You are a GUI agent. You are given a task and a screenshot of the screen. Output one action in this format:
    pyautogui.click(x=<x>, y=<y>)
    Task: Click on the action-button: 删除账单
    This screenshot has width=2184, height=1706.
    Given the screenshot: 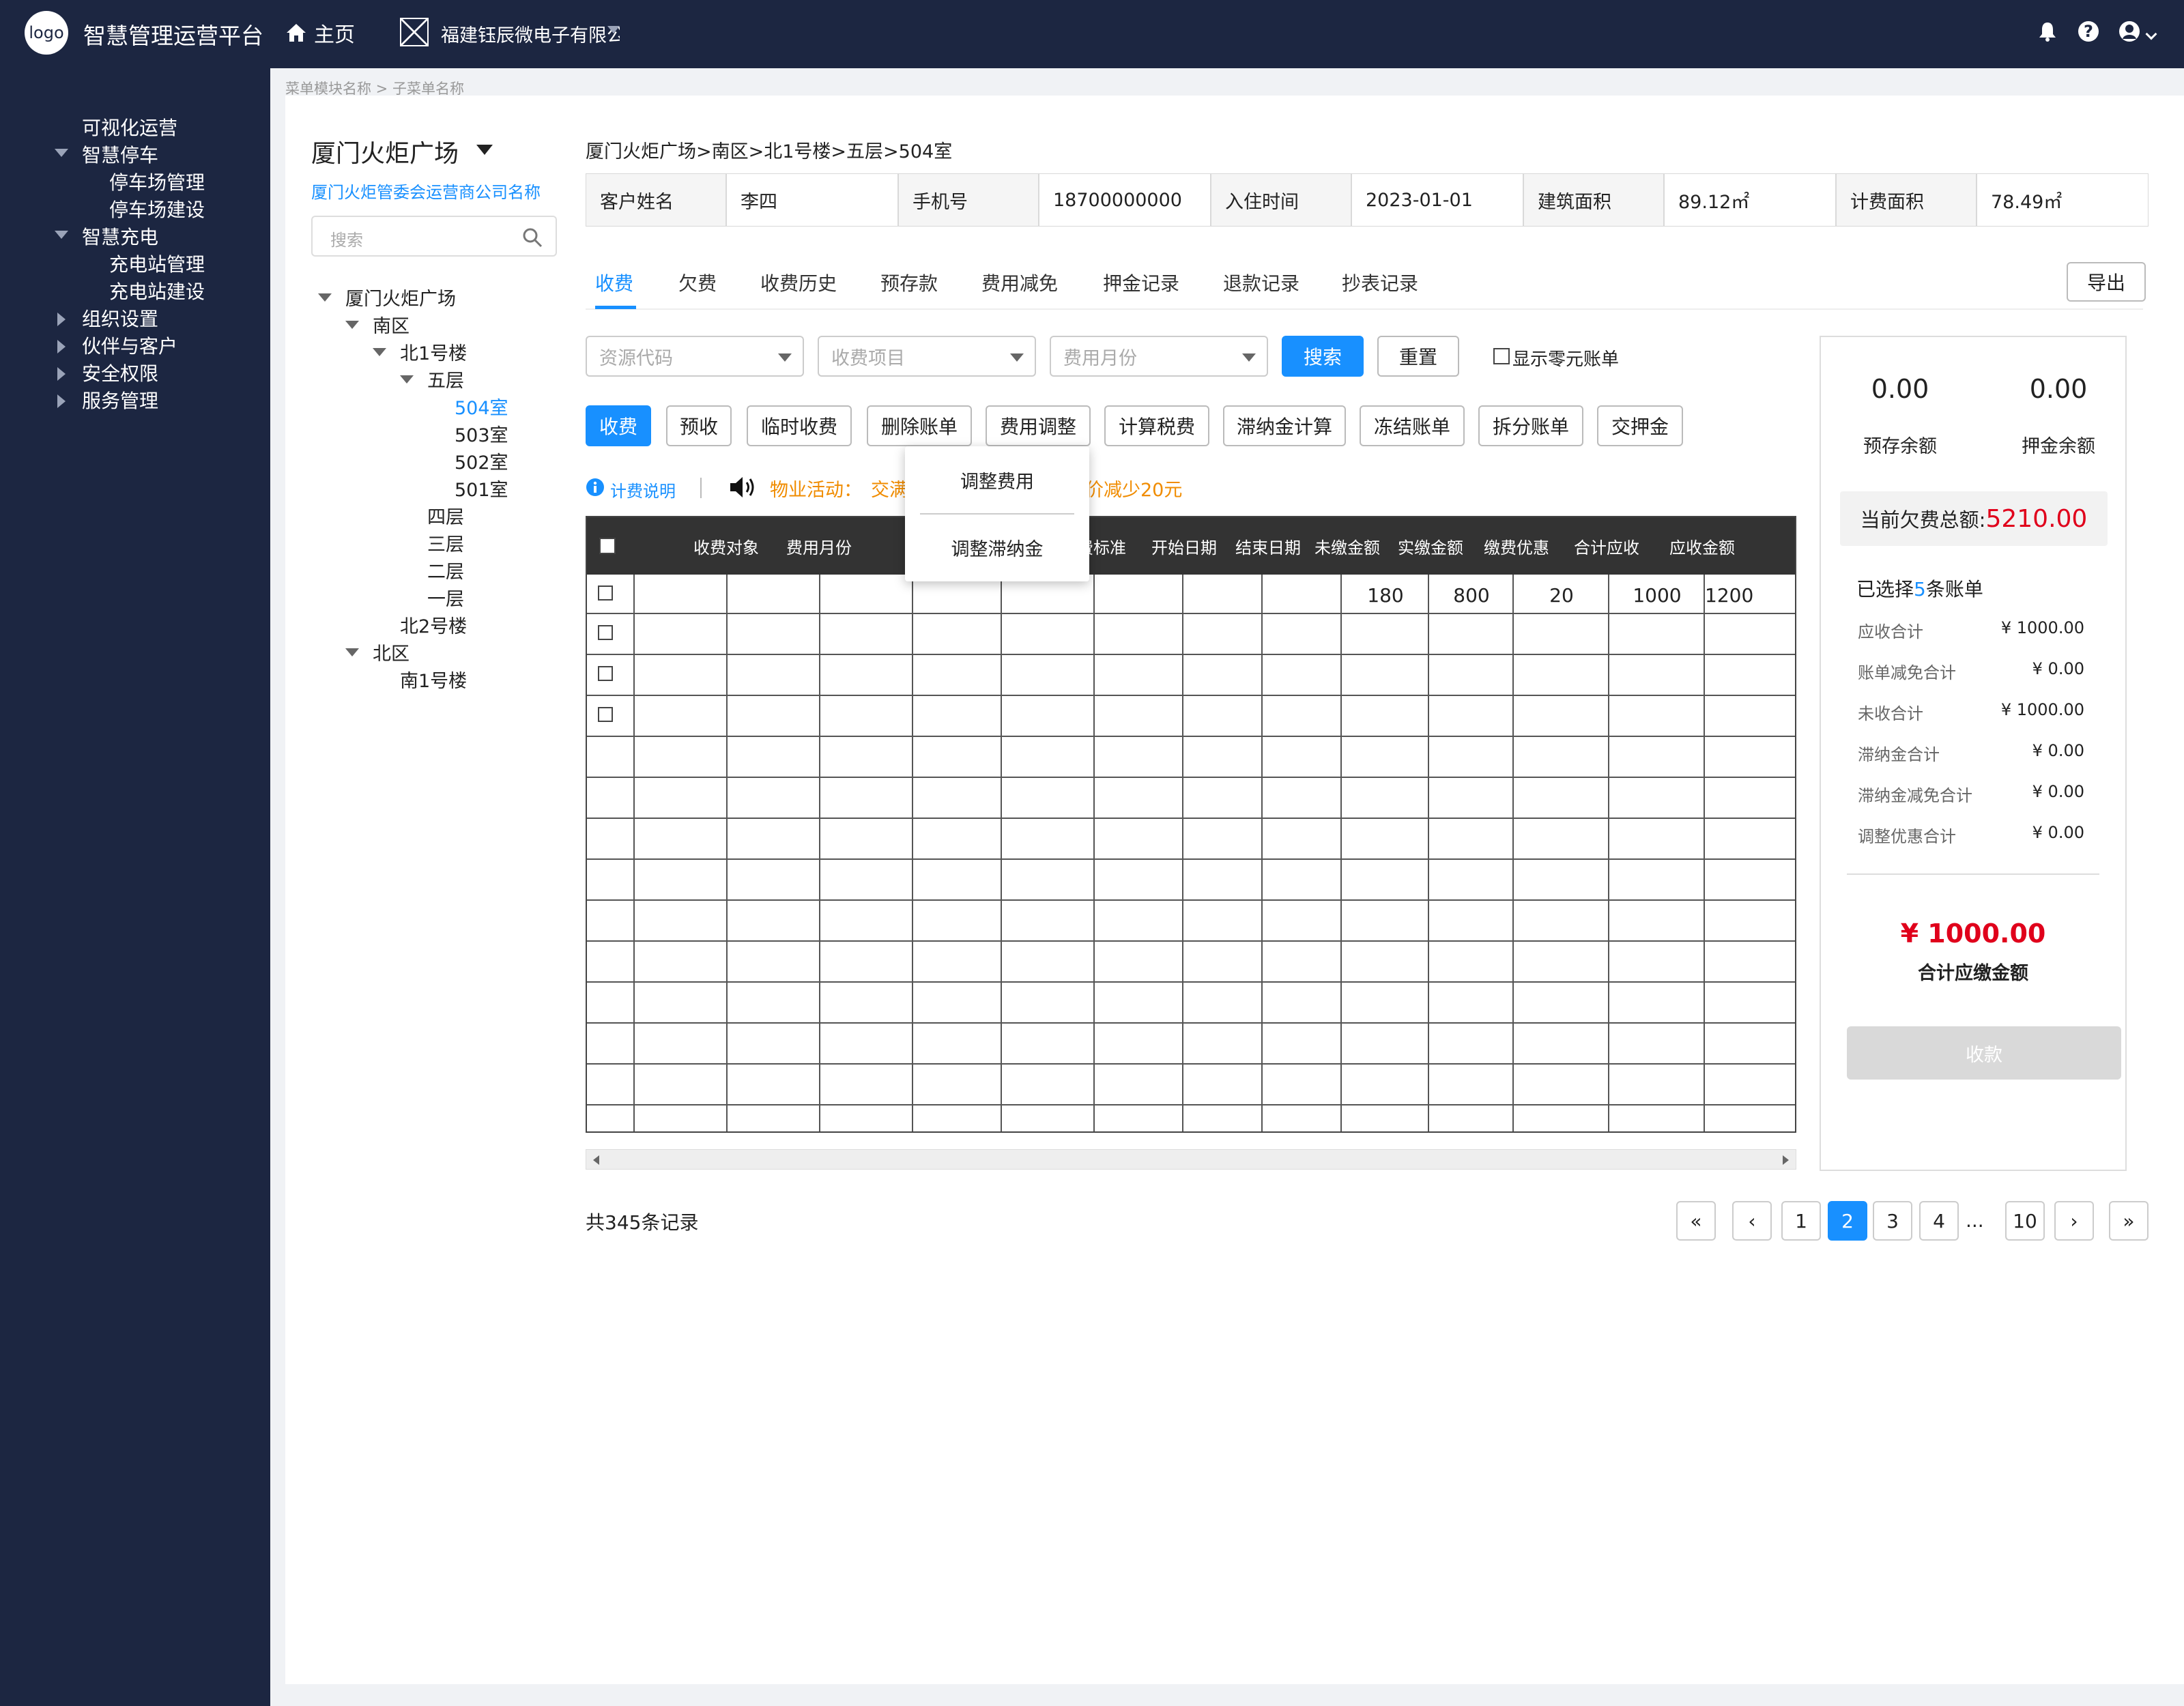 What is the action you would take?
    pyautogui.click(x=919, y=425)
    